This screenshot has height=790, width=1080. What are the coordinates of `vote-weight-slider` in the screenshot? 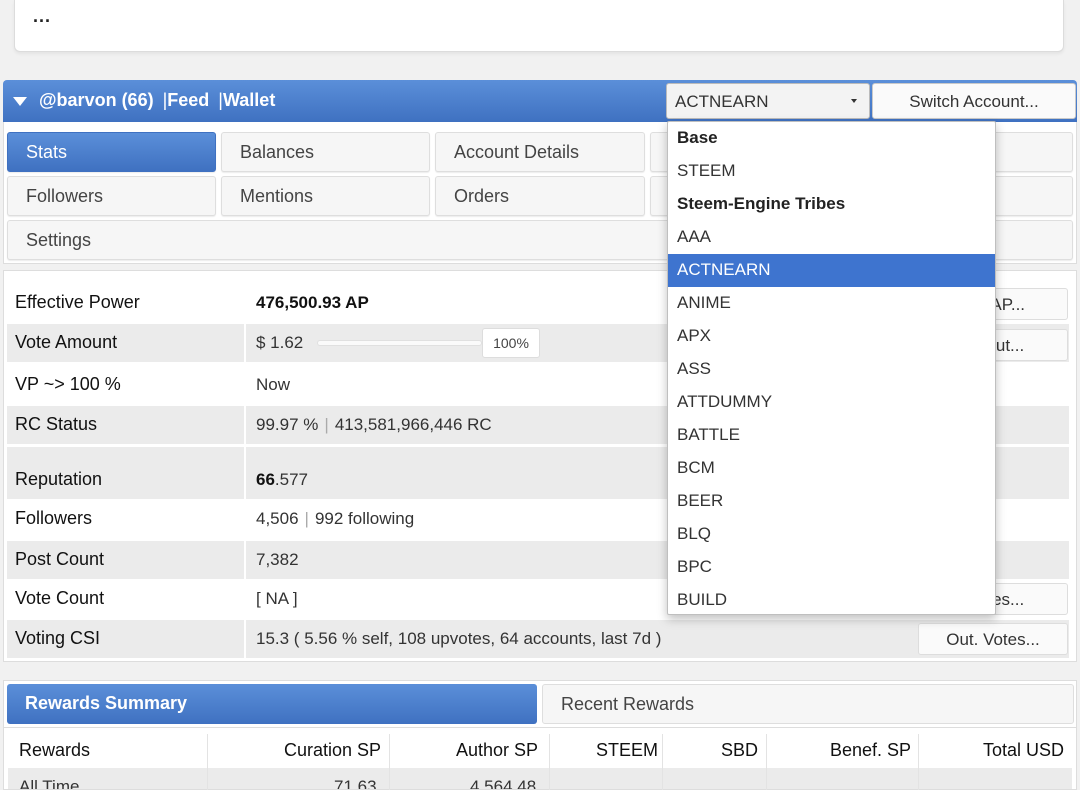 It's located at (399, 343).